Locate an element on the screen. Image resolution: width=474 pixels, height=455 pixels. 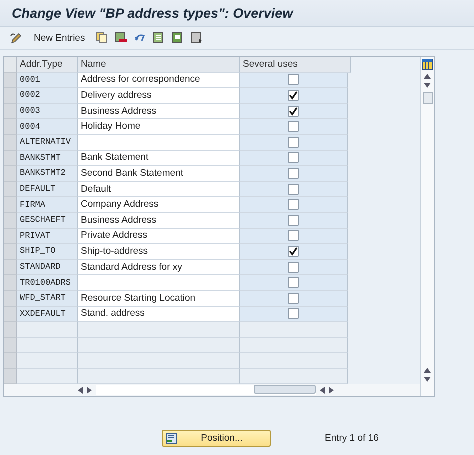
table-cell: Address for correspondence is located at coordinates (159, 80).